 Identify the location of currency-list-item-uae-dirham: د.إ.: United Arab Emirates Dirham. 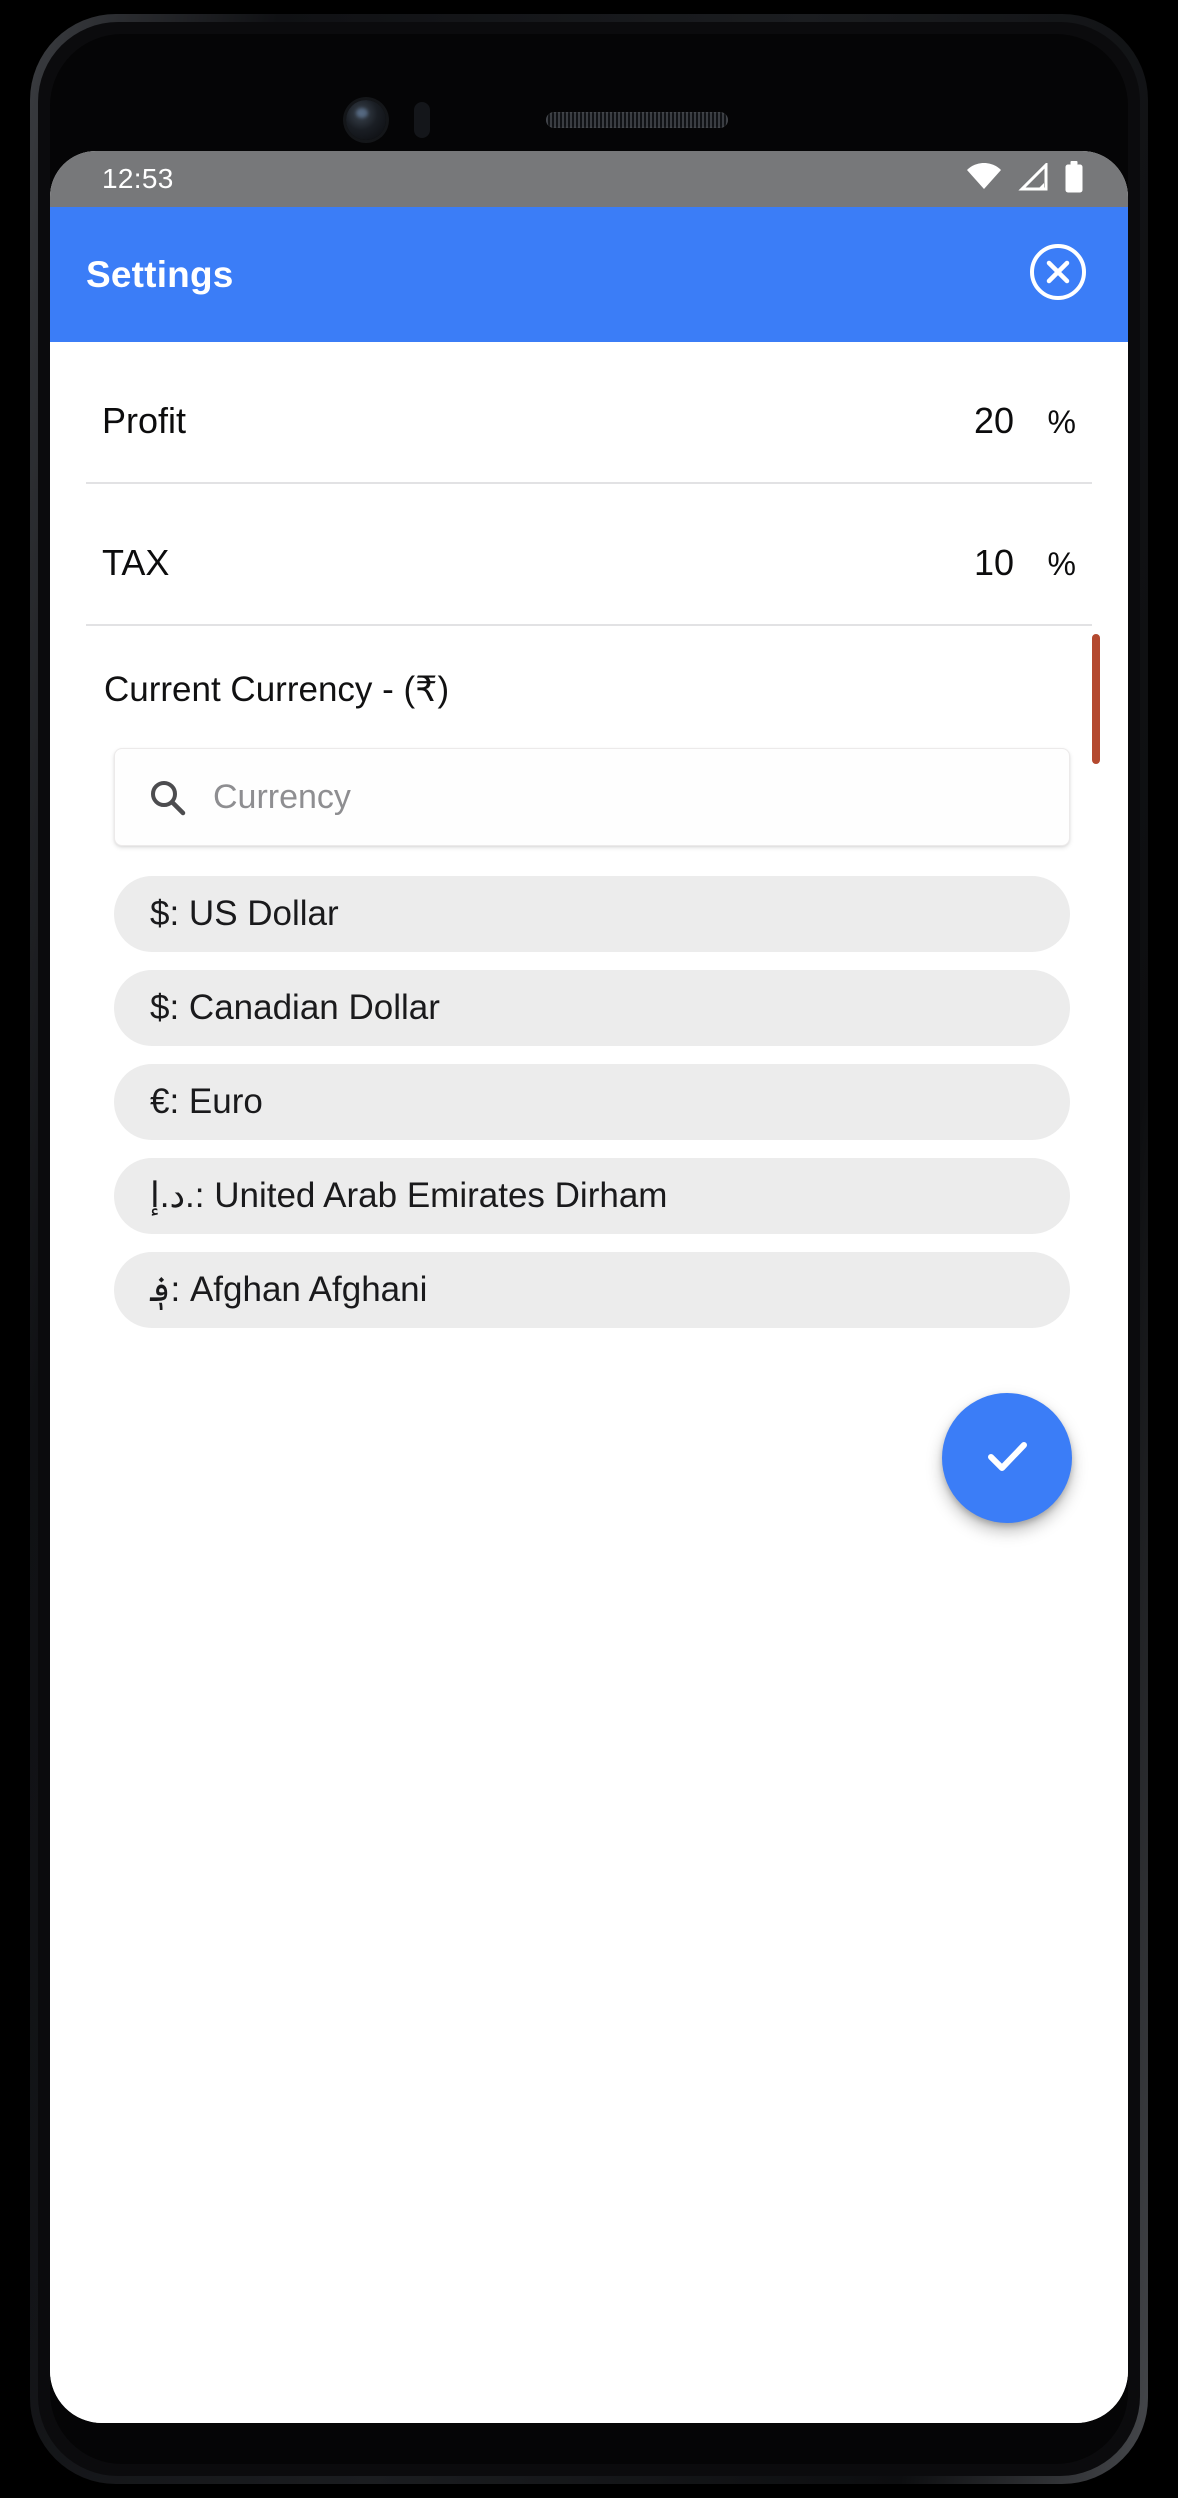
(592, 1196).